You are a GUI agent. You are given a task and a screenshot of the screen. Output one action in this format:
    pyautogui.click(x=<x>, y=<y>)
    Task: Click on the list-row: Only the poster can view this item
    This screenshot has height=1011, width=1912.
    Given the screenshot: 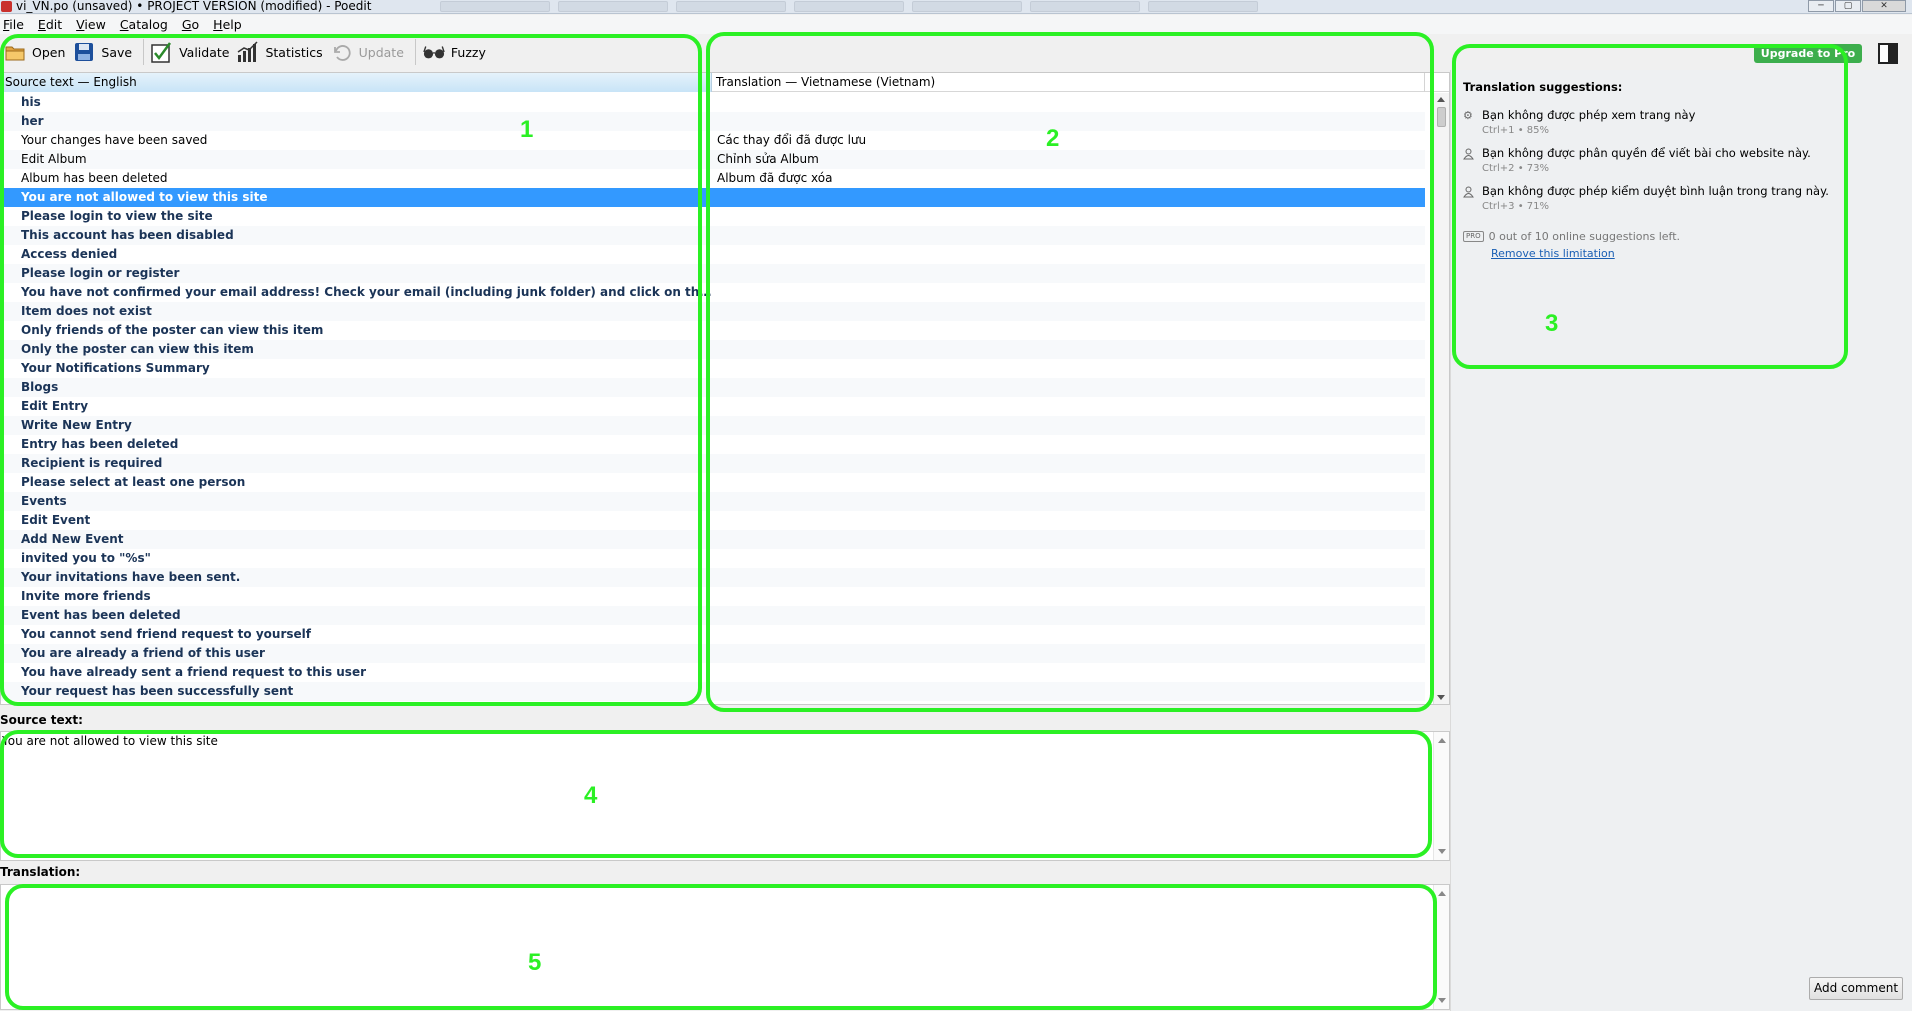 What is the action you would take?
    pyautogui.click(x=713, y=349)
    